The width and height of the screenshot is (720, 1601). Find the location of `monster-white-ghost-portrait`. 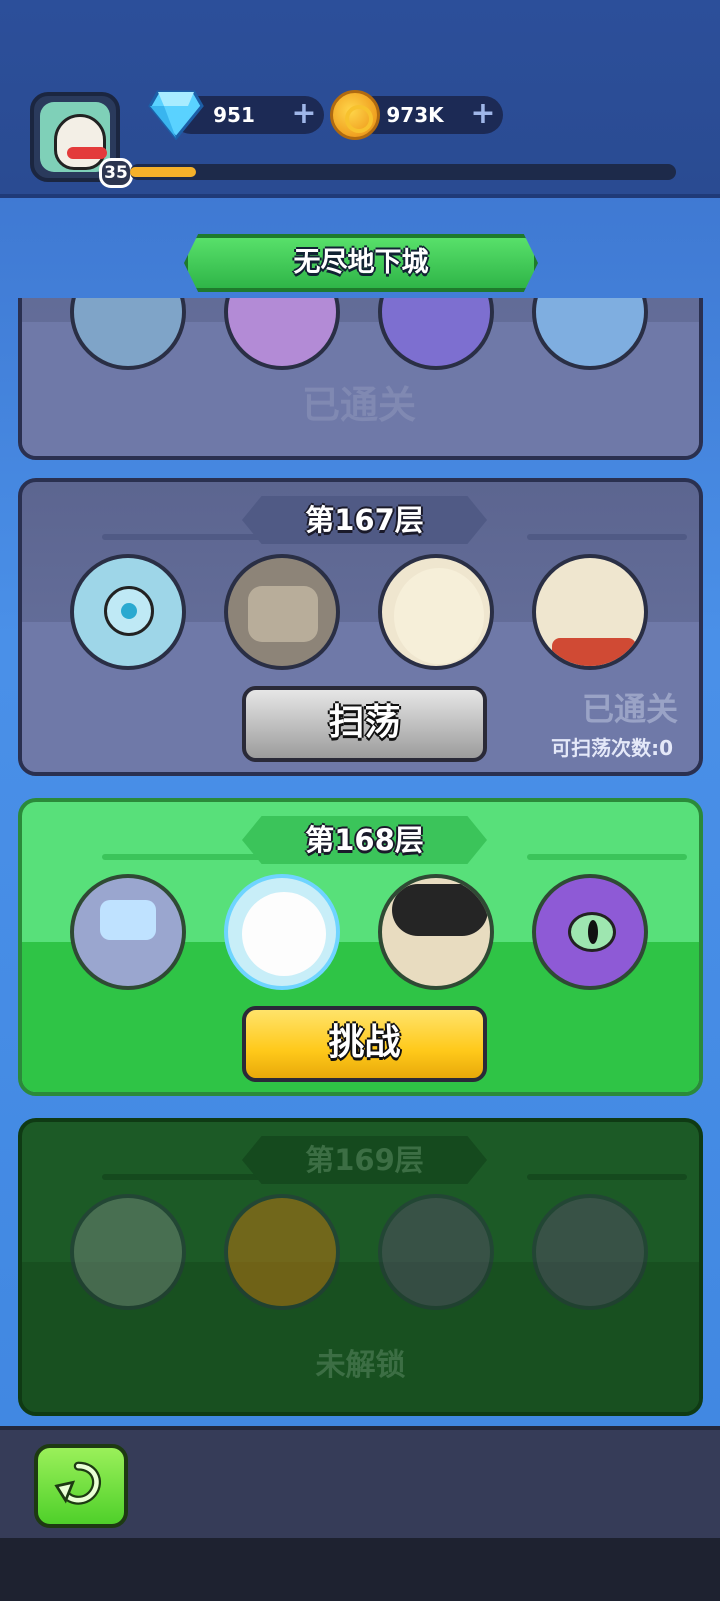

monster-white-ghost-portrait is located at coordinates (282, 932).